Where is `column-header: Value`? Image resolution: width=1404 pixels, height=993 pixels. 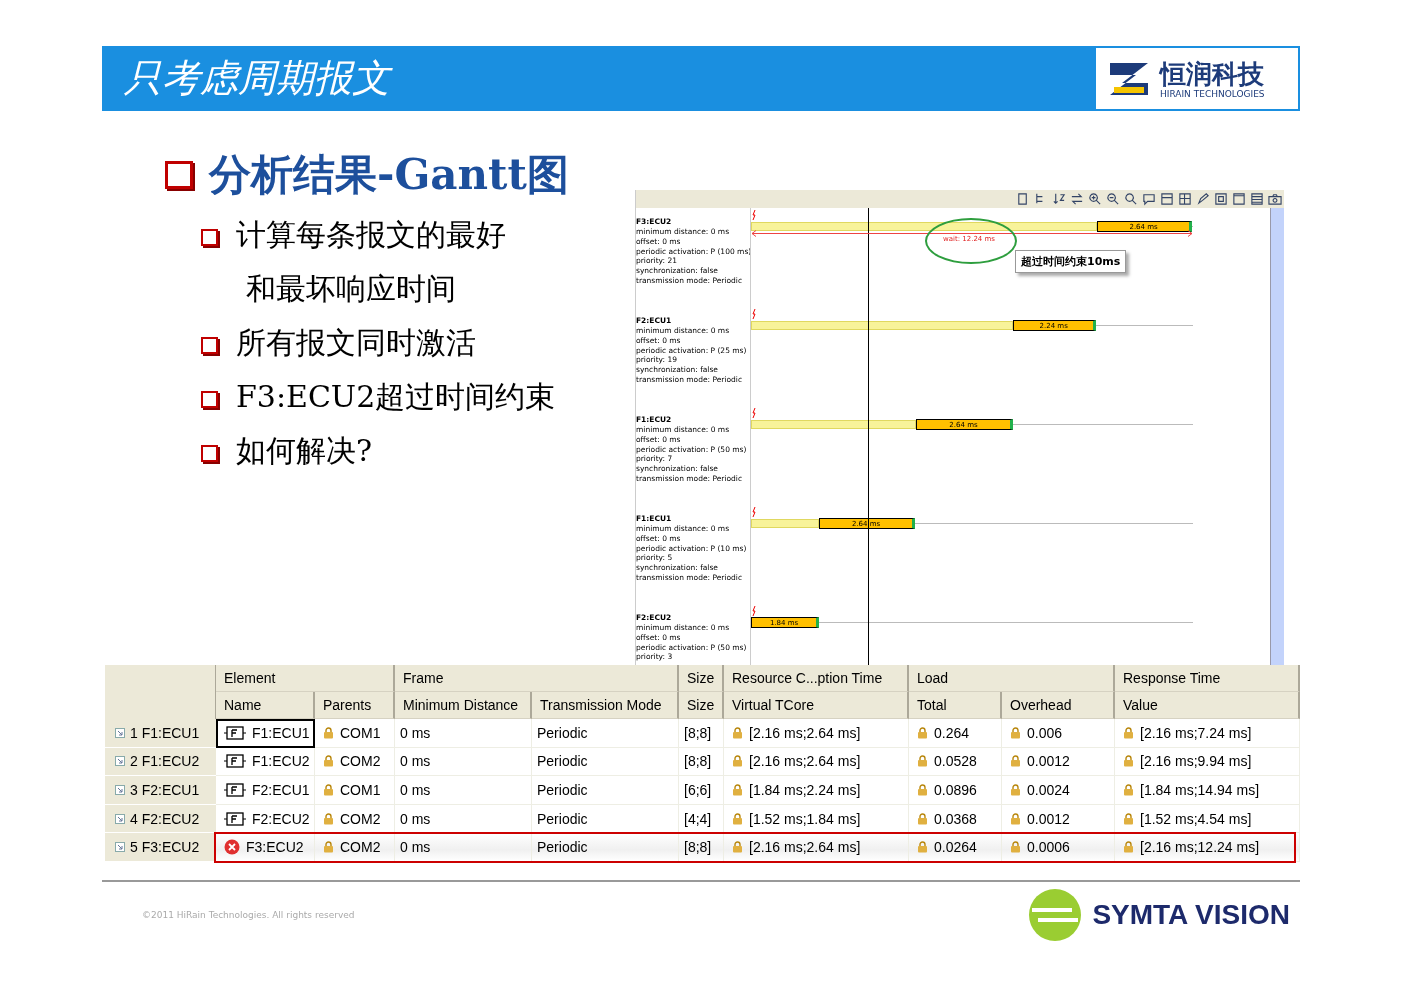 column-header: Value is located at coordinates (1207, 705).